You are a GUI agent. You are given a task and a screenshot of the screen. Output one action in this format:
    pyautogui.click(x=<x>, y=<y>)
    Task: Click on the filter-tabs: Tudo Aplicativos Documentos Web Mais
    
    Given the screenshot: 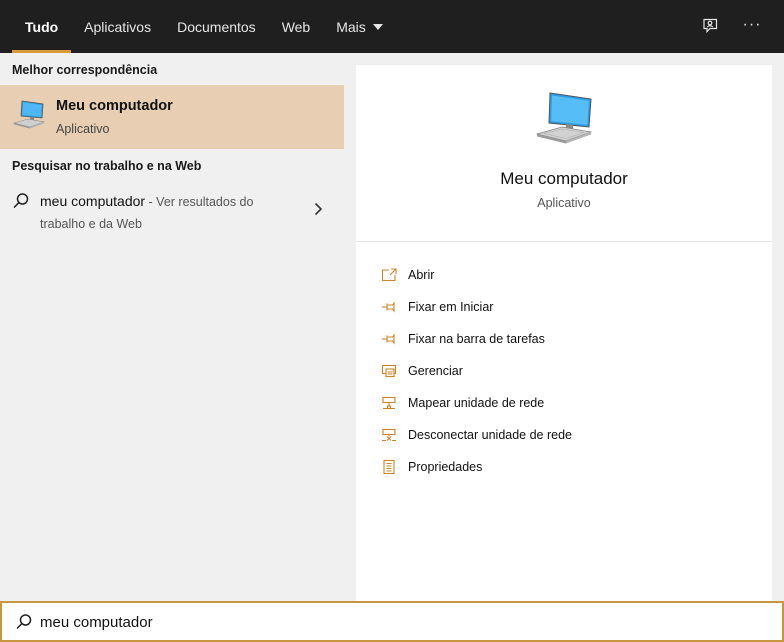 What is the action you would take?
    pyautogui.click(x=204, y=26)
    